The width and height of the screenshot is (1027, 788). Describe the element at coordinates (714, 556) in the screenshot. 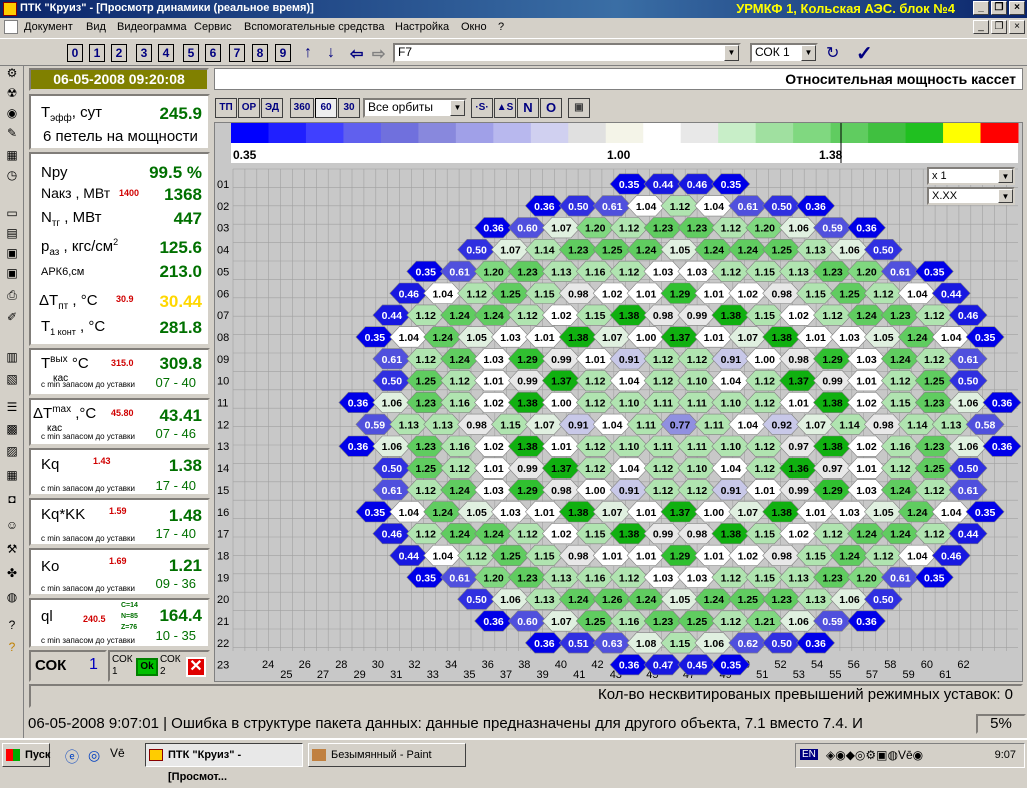

I see `fuel-cell-value: 1.01` at that location.